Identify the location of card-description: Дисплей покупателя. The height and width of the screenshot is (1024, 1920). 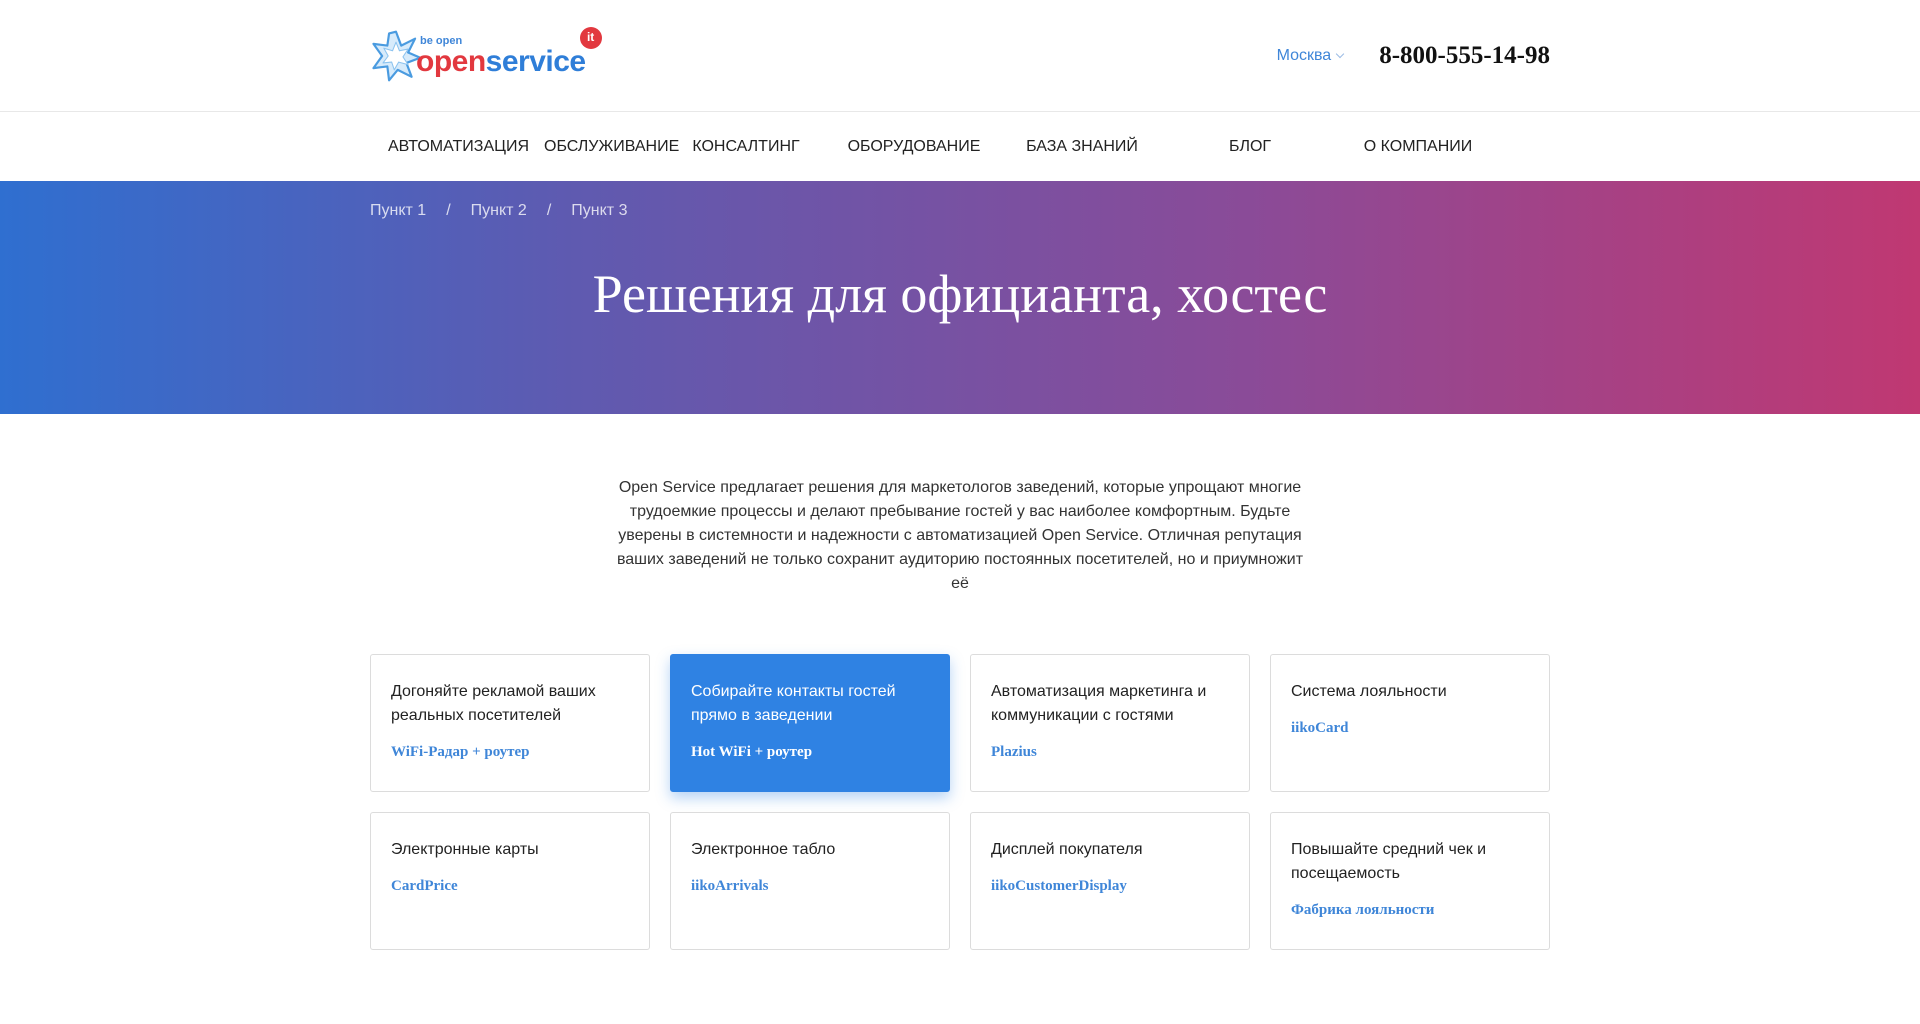
(1067, 849).